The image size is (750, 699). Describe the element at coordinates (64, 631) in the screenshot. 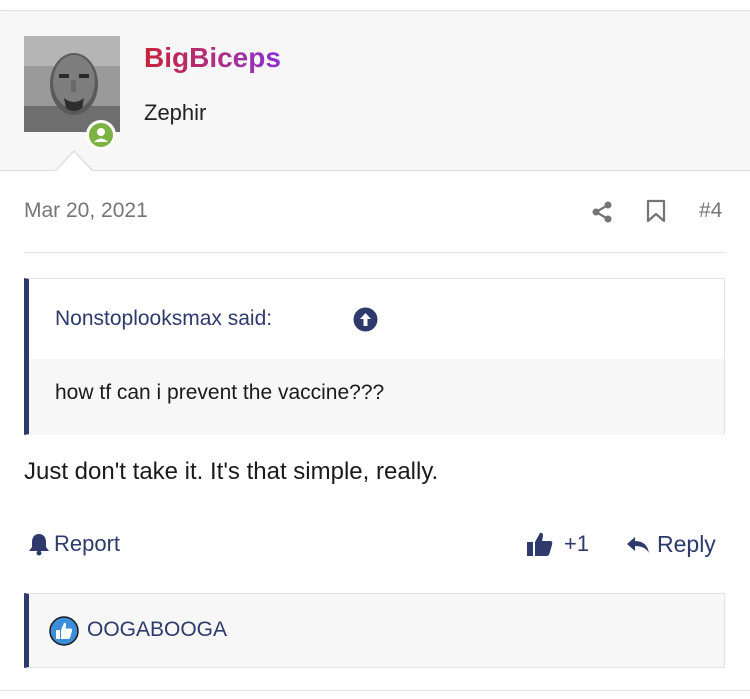

I see `like-reaction-icon` at that location.